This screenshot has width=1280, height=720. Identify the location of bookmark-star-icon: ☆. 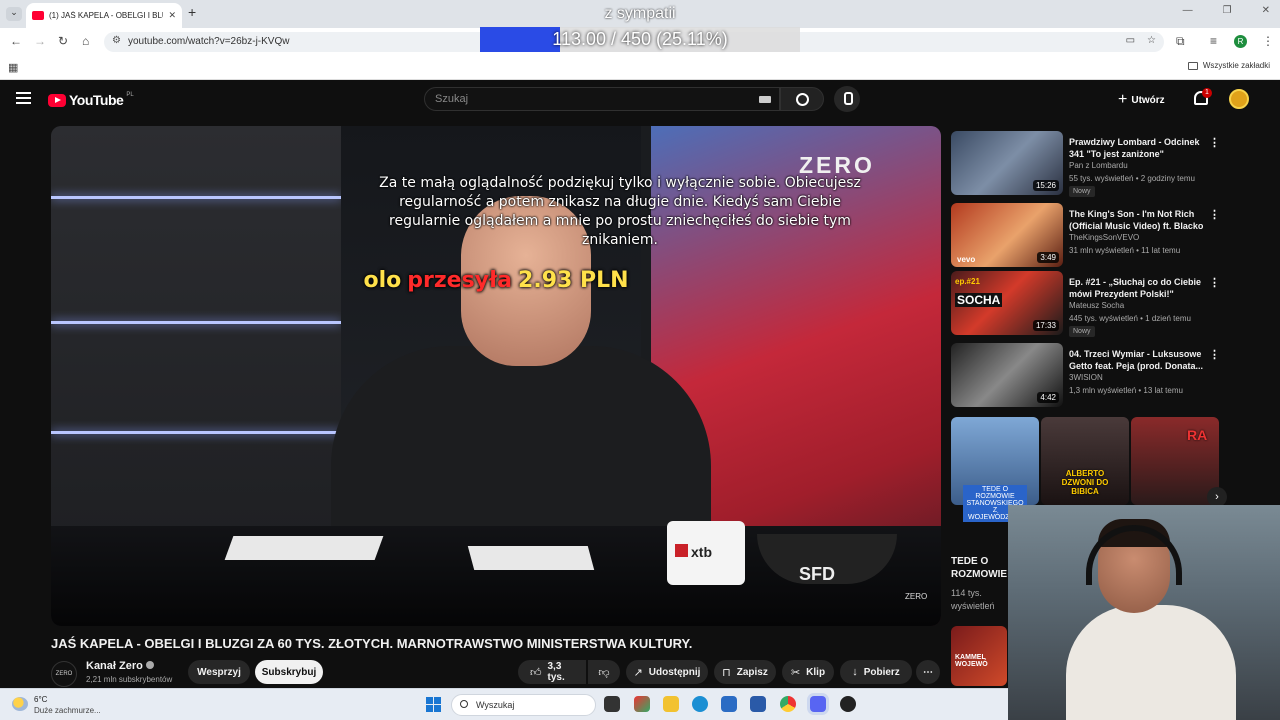
(1151, 40).